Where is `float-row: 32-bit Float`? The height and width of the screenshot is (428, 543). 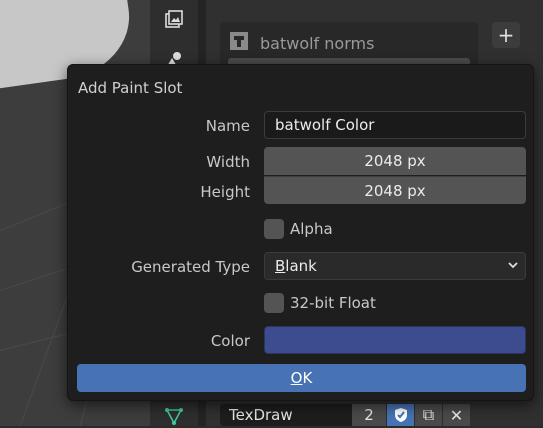
float-row: 32-bit Float is located at coordinates (320, 303).